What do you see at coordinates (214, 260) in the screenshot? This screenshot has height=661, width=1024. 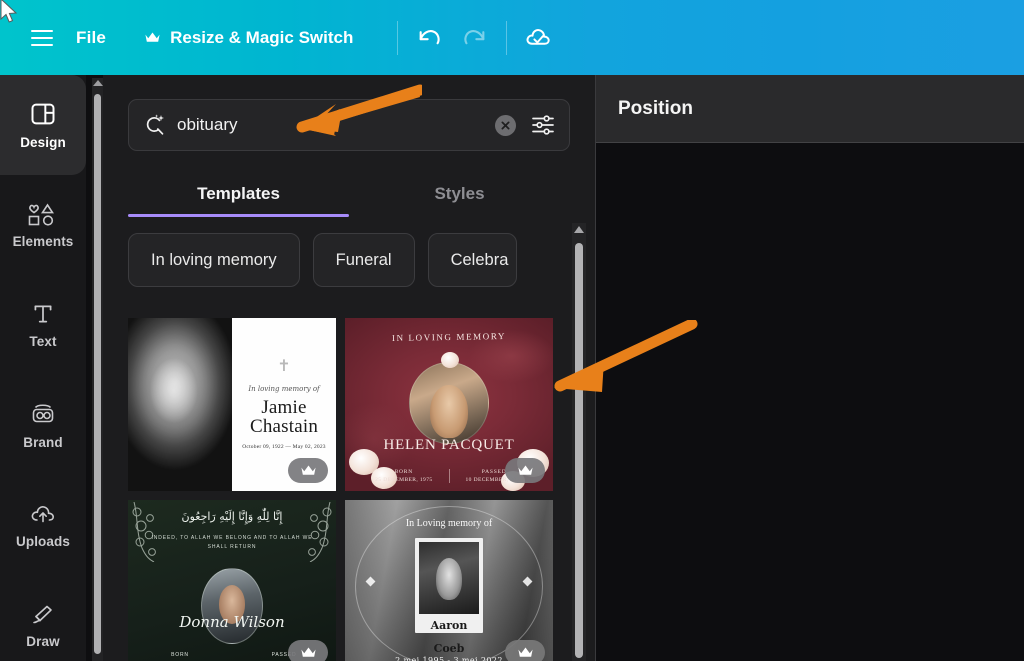 I see `chip-in-loving-memory: In loving memory` at bounding box center [214, 260].